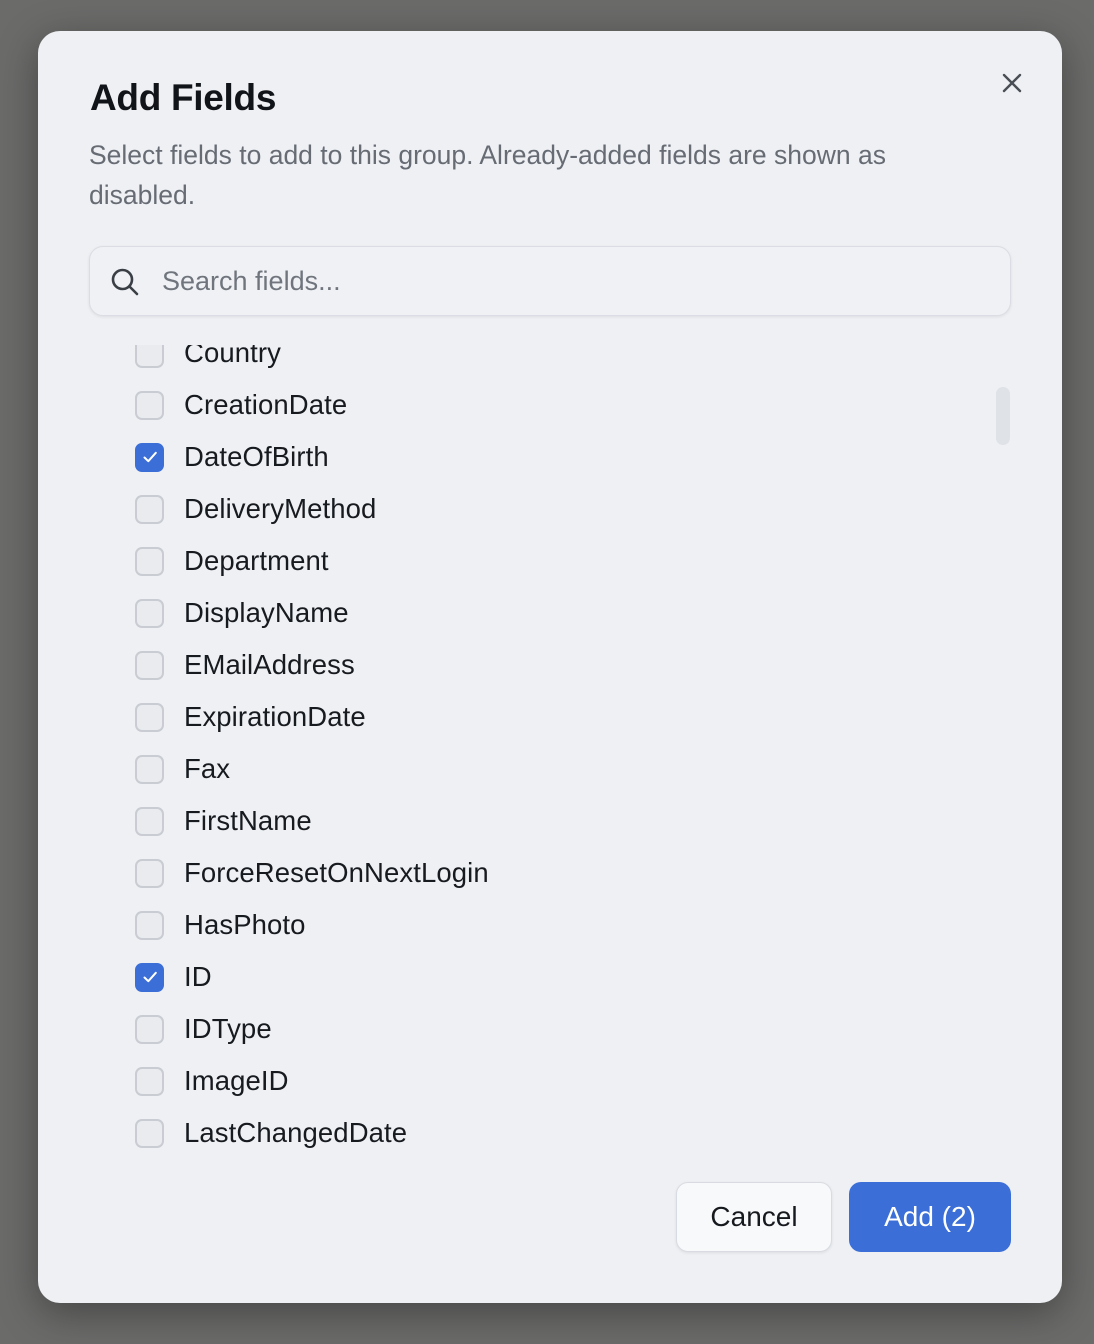 The height and width of the screenshot is (1344, 1094). I want to click on field-item: FirstName, so click(312, 821).